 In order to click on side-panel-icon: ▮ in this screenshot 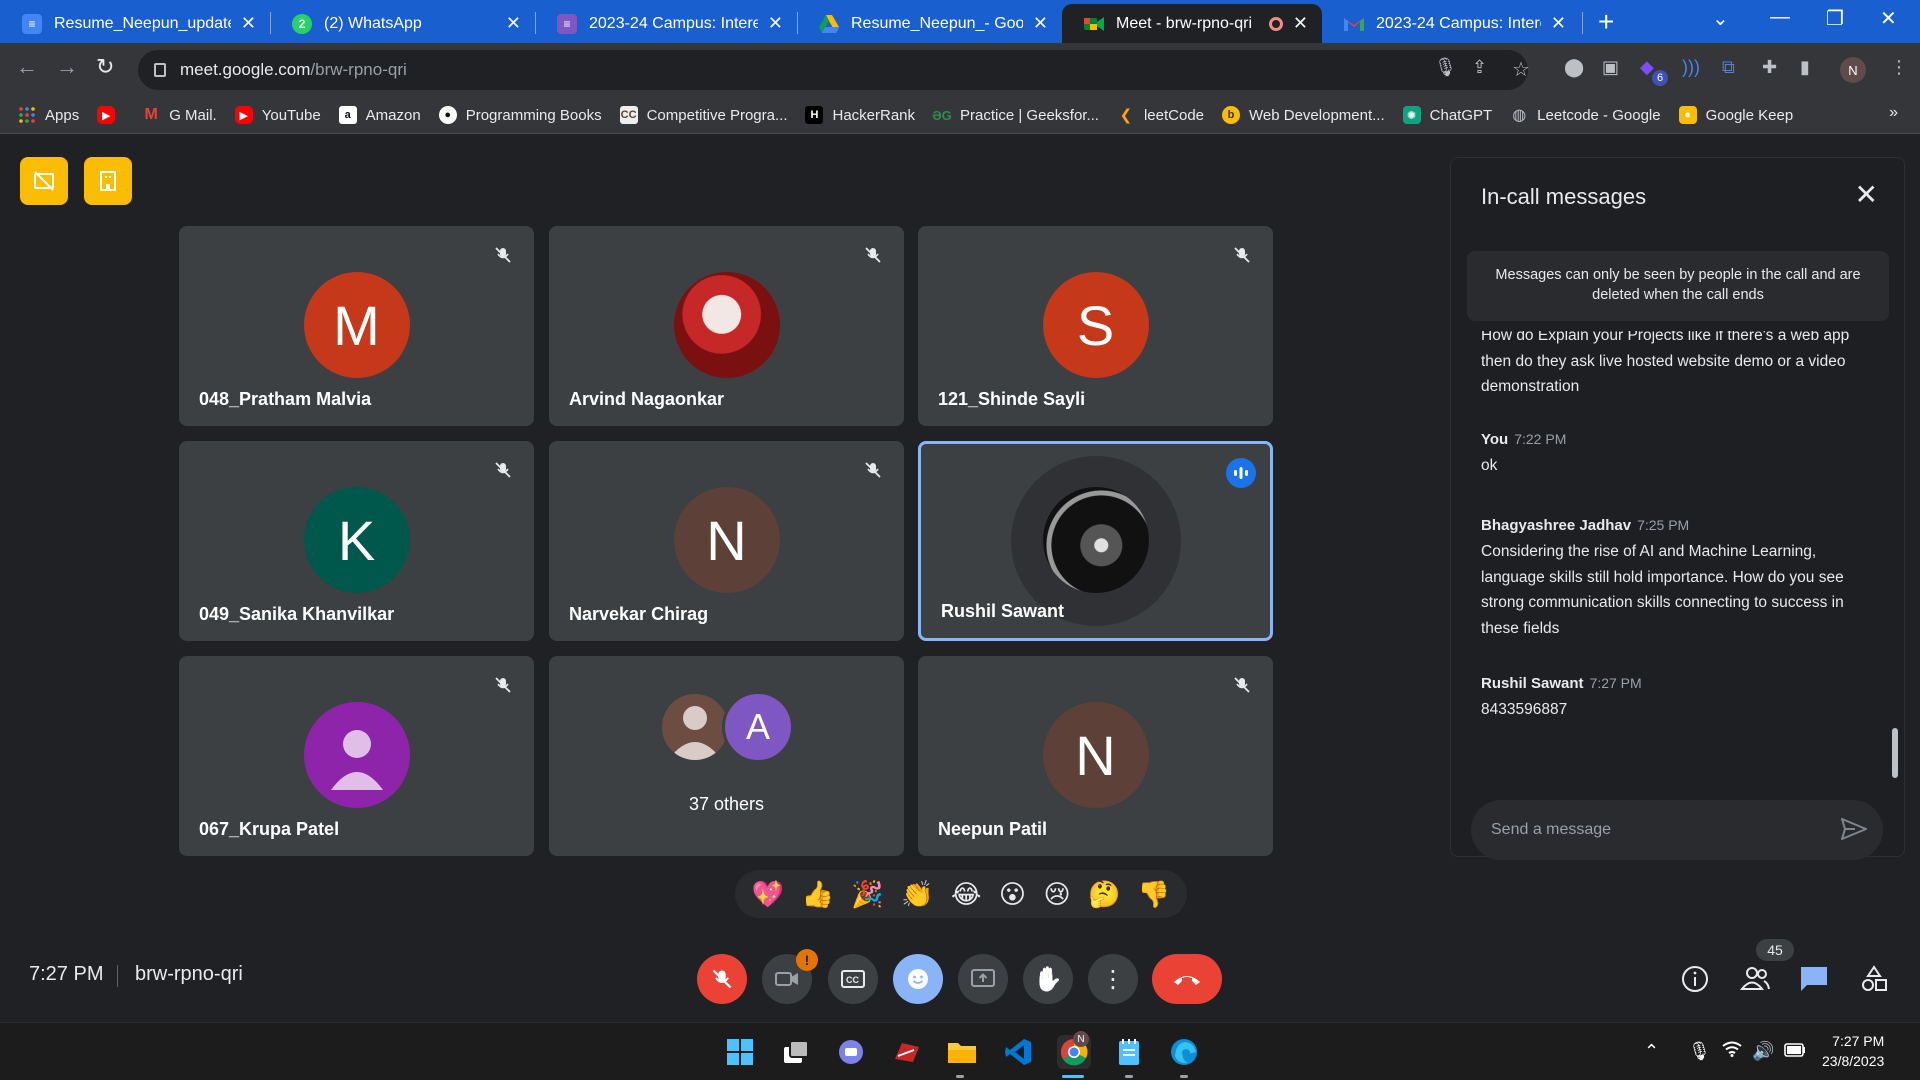, I will do `click(1805, 67)`.